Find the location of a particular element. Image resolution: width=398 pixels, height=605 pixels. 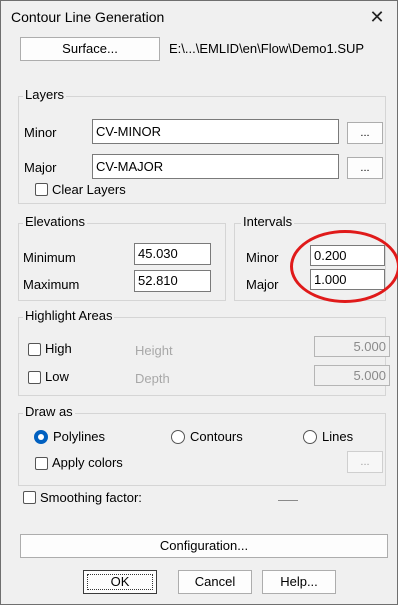

interval-major-label: Major is located at coordinates (262, 284).